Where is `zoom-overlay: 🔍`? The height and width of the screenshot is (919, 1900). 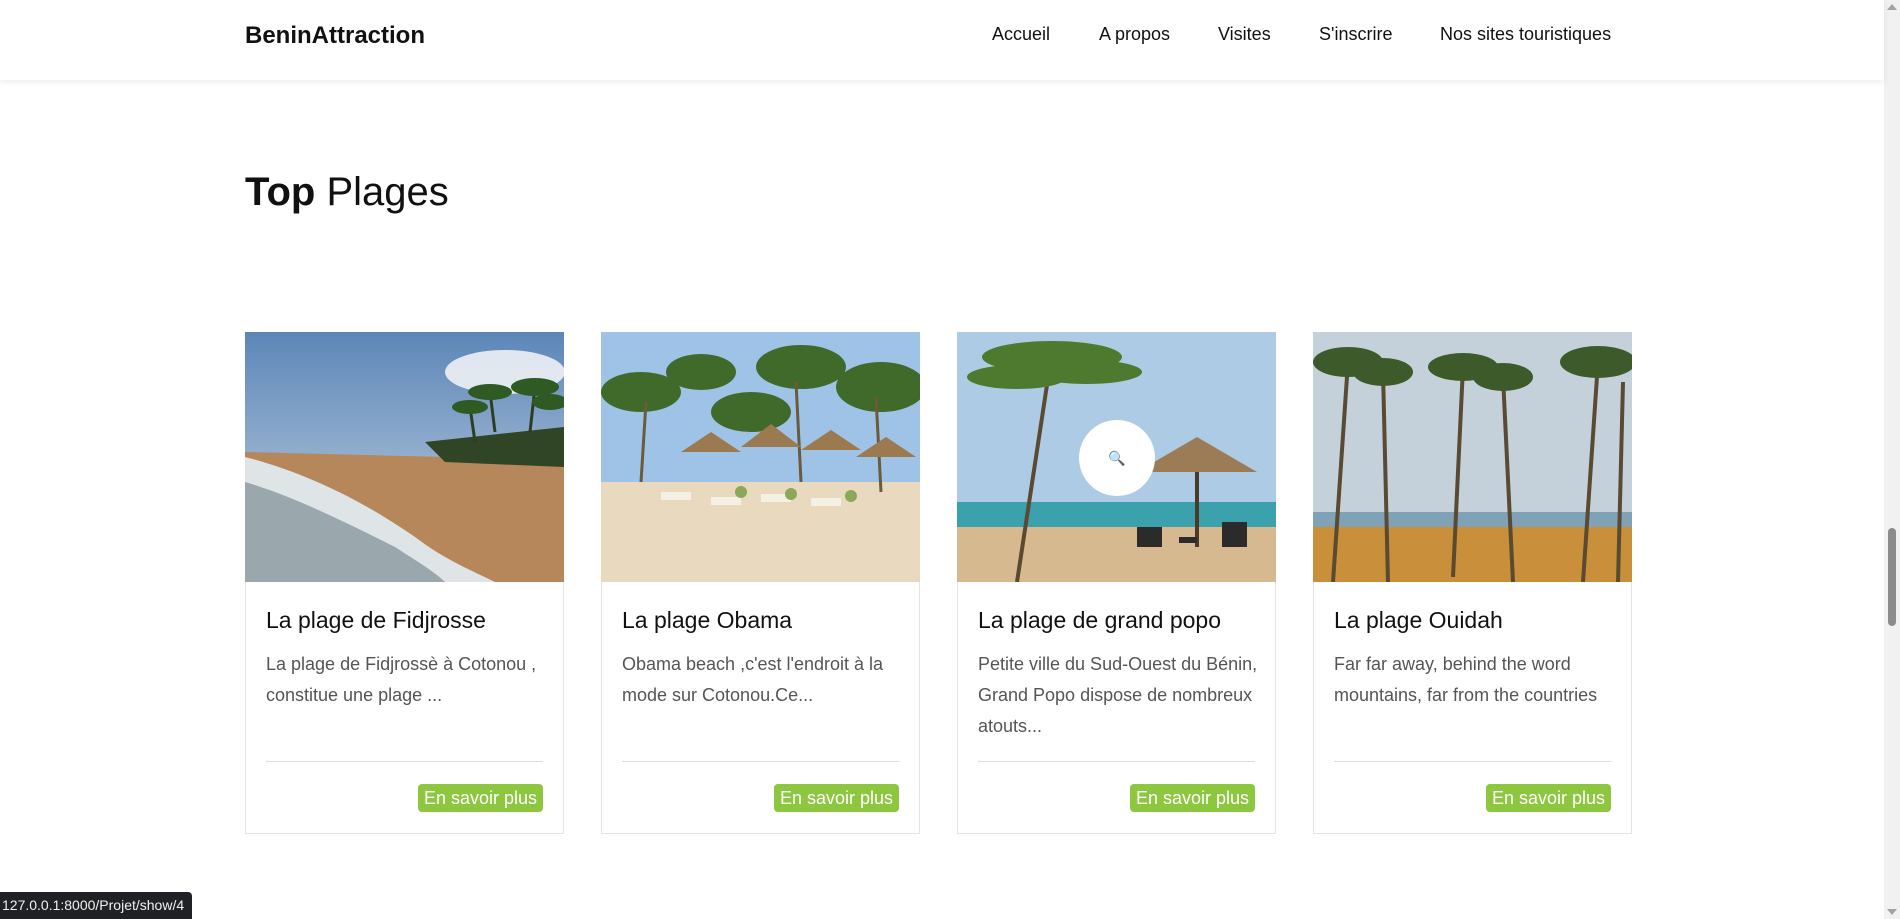
zoom-overlay: 🔍 is located at coordinates (1117, 458).